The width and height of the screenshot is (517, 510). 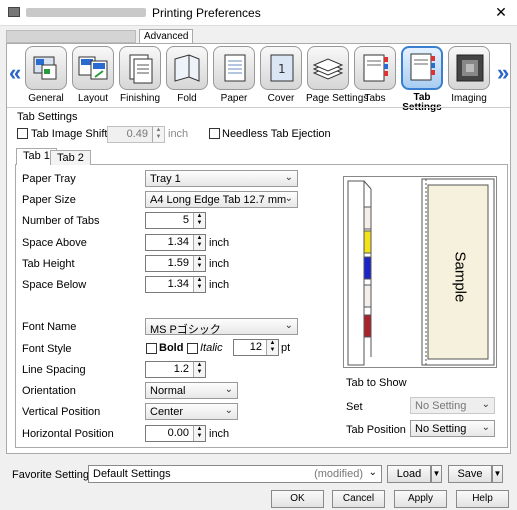 I want to click on toolbar-label: Finishing, so click(x=140, y=98).